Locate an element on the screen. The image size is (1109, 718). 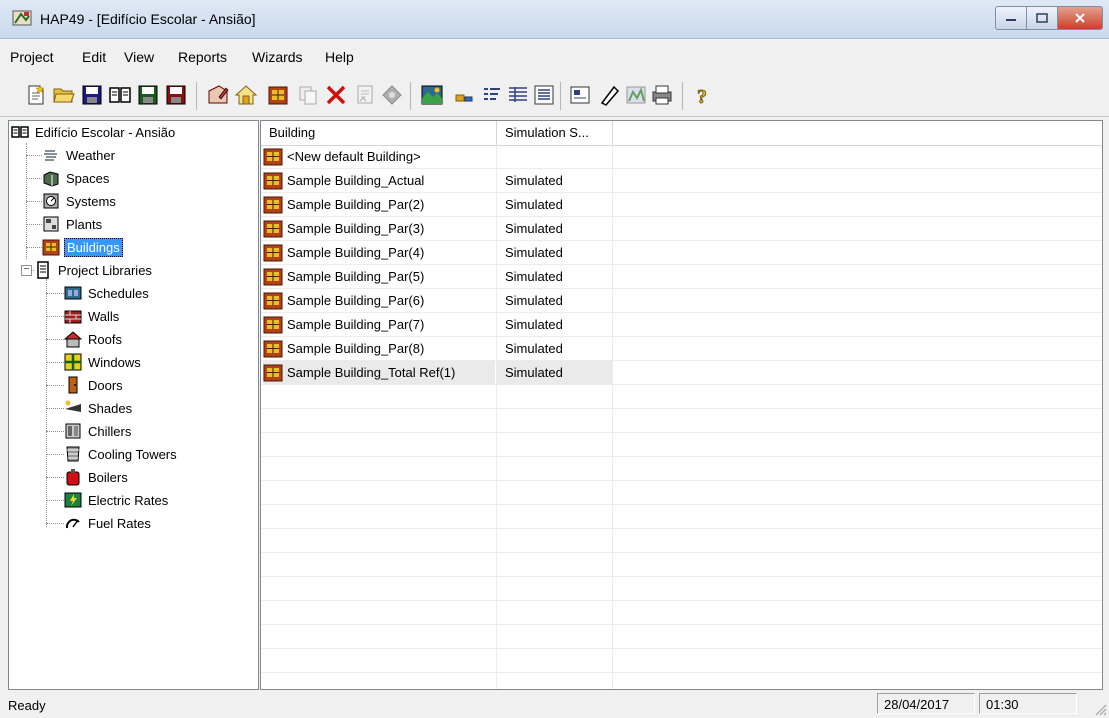
table-row: Sample Building_Par(8) Simulated is located at coordinates (681, 349).